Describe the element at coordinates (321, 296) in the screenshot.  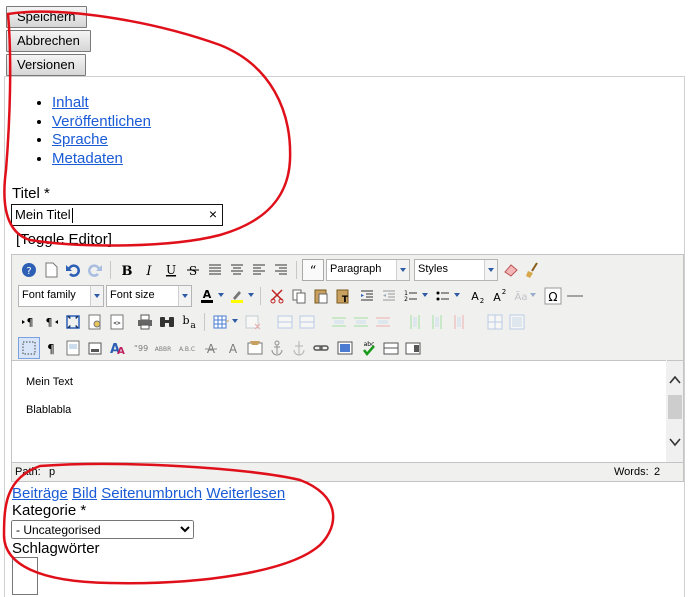
I see `paste-icon` at that location.